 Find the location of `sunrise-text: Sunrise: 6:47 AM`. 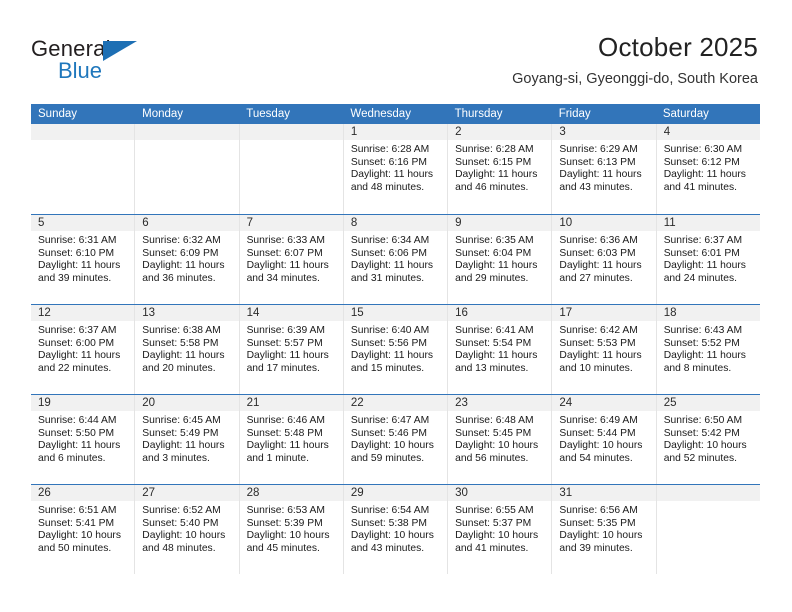

sunrise-text: Sunrise: 6:47 AM is located at coordinates (390, 420).